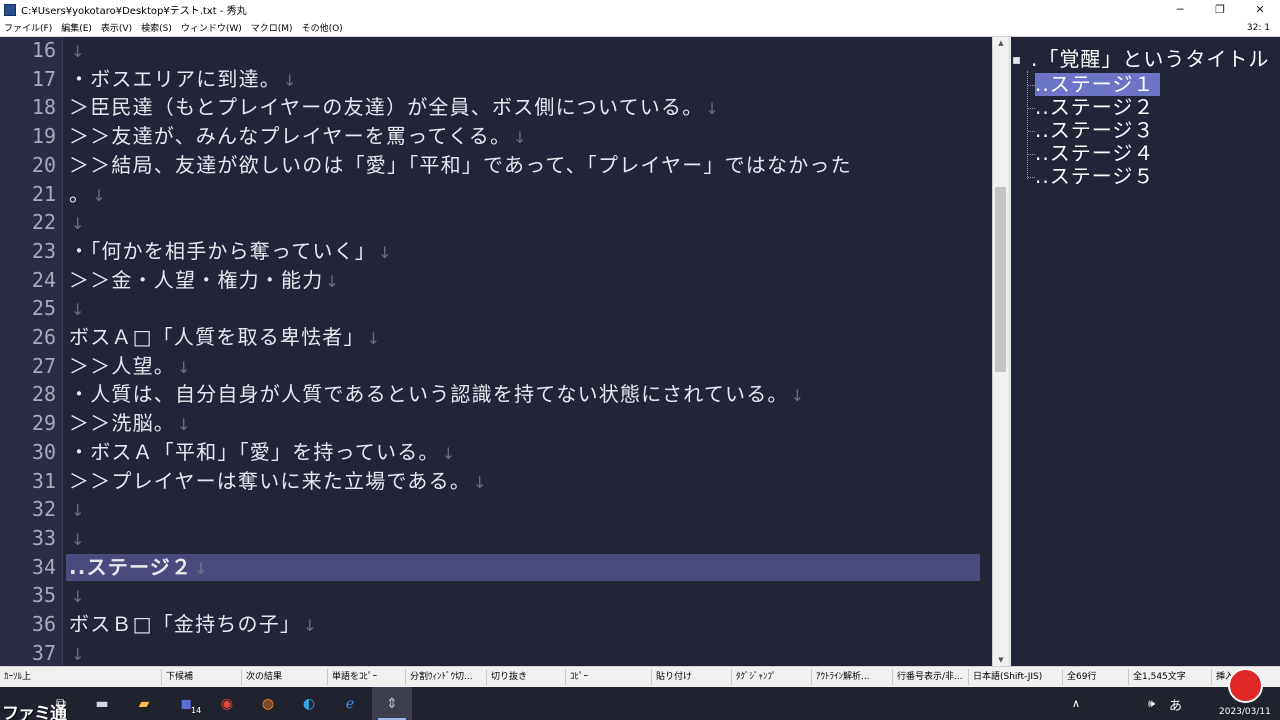 The width and height of the screenshot is (1280, 720). Describe the element at coordinates (1007, 677) in the screenshot. I see `function-key-12: 日本語(Shift-JIS)` at that location.